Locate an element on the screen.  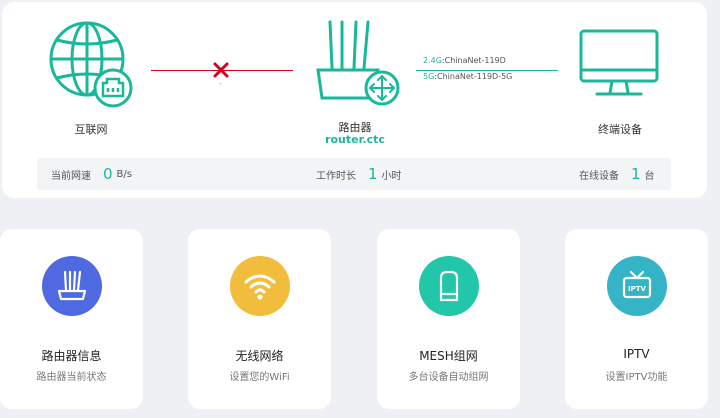
wifi-link-line is located at coordinates (487, 70).